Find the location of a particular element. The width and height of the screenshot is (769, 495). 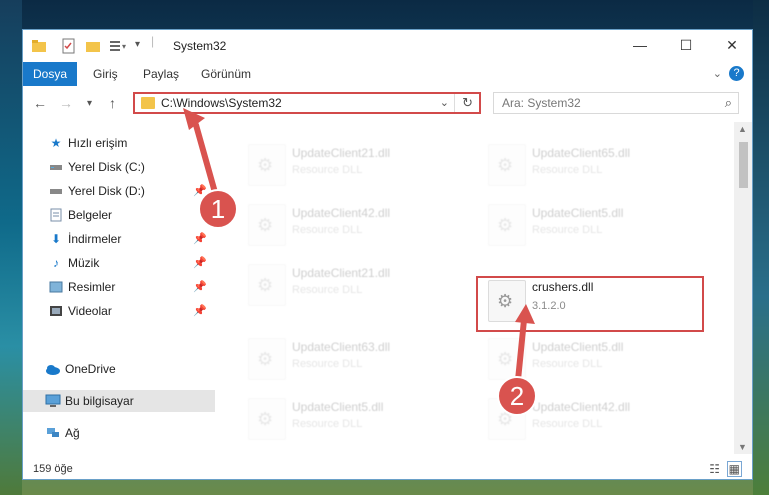

expand-ribbon-icon: ⌄ is located at coordinates (717, 73).